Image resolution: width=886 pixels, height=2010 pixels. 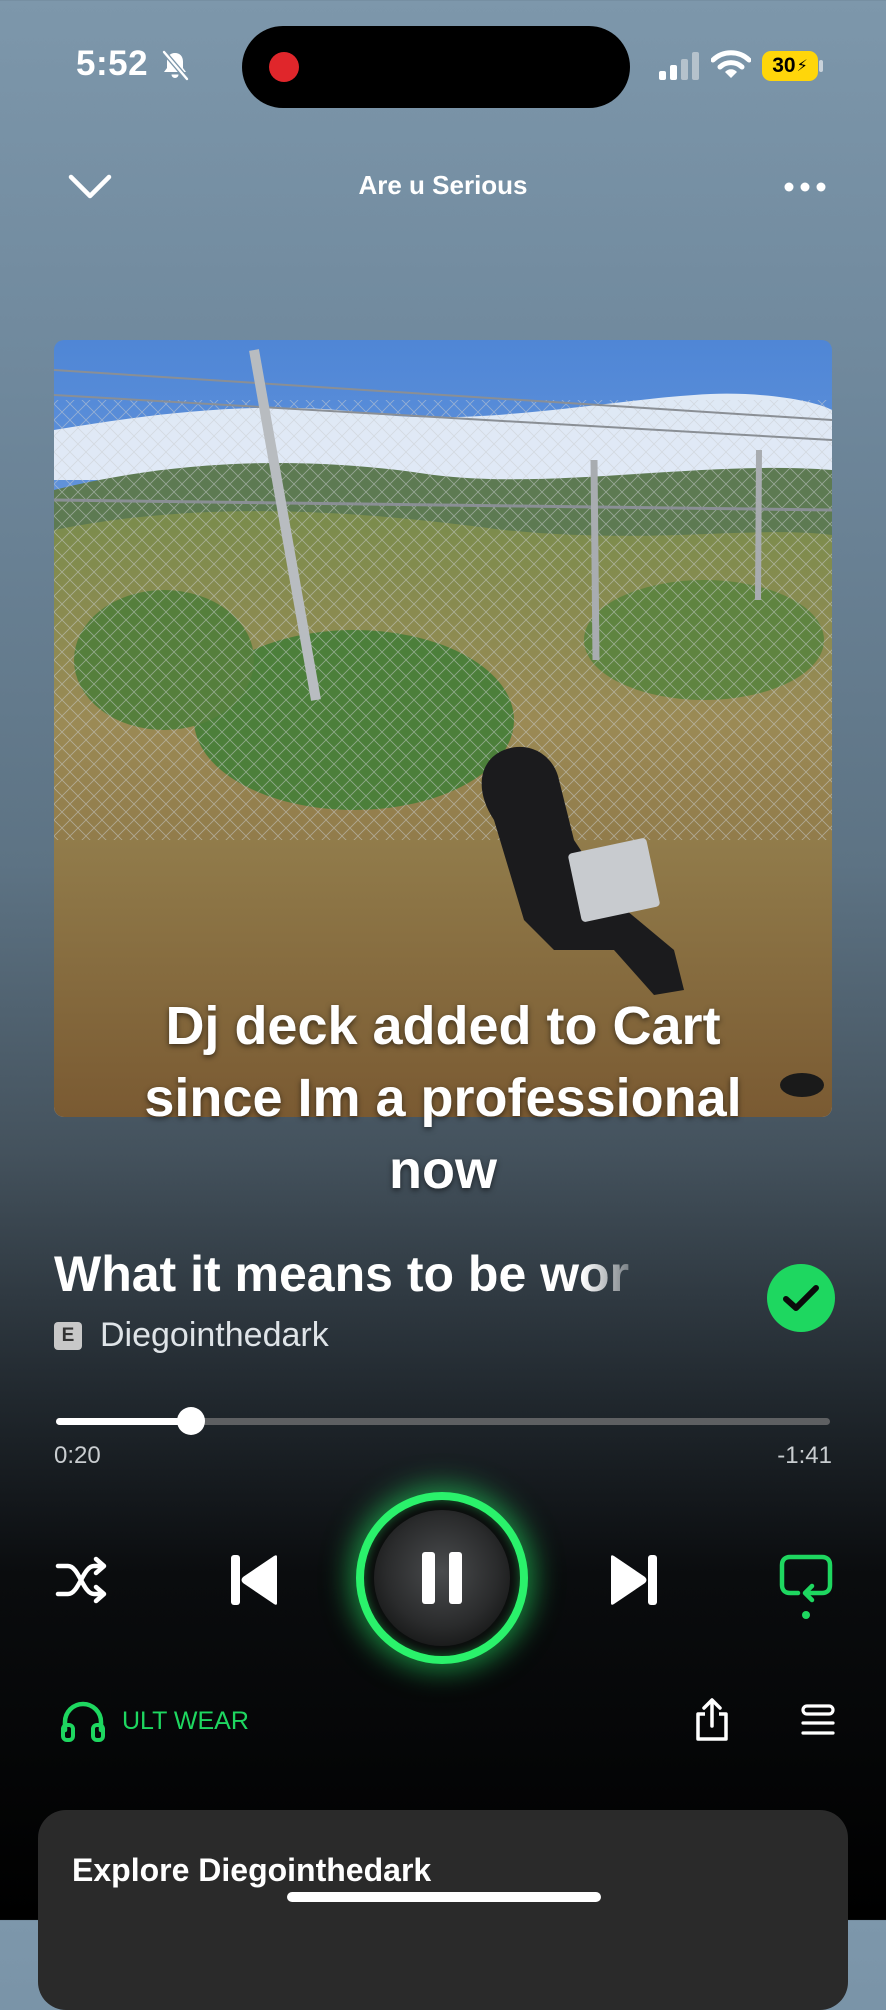 What do you see at coordinates (175, 65) in the screenshot?
I see `bell-slash-icon` at bounding box center [175, 65].